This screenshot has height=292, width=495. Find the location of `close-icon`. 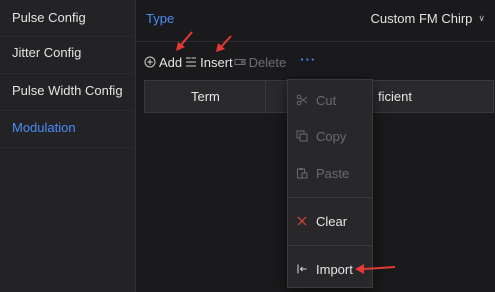

close-icon is located at coordinates (302, 221).